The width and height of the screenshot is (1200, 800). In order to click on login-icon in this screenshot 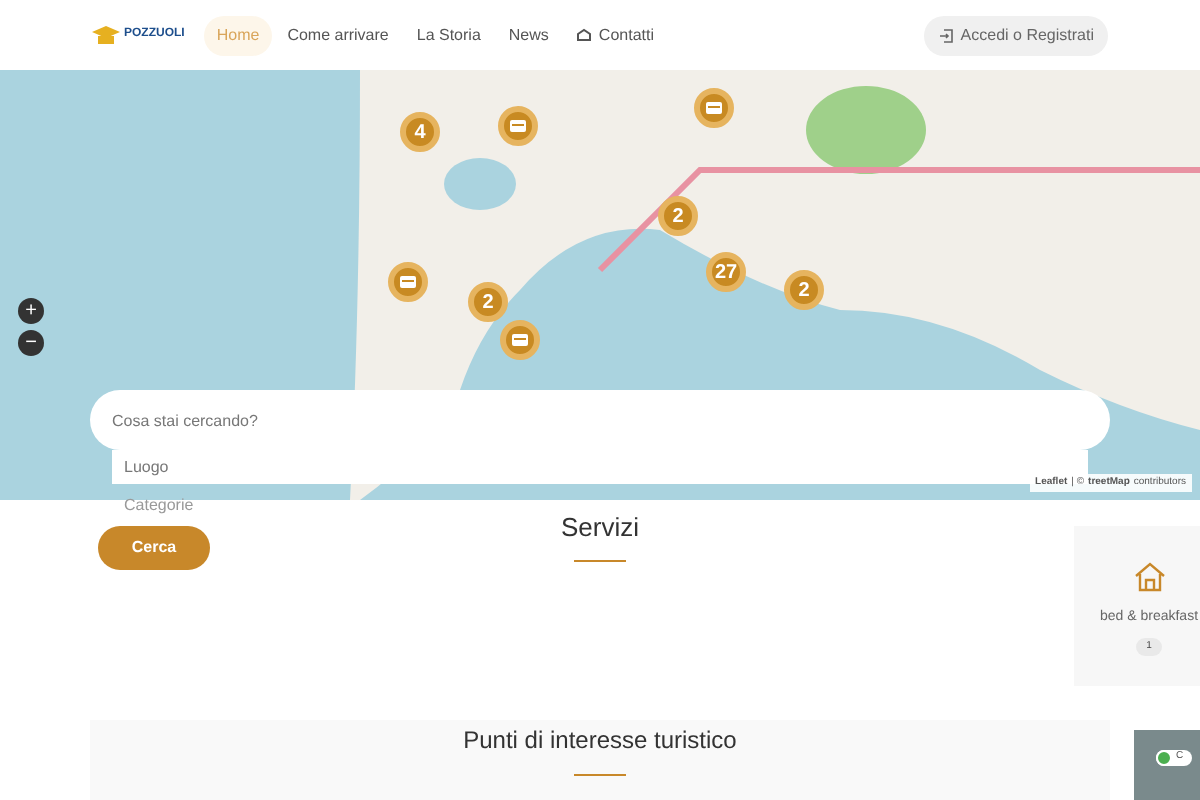, I will do `click(946, 35)`.